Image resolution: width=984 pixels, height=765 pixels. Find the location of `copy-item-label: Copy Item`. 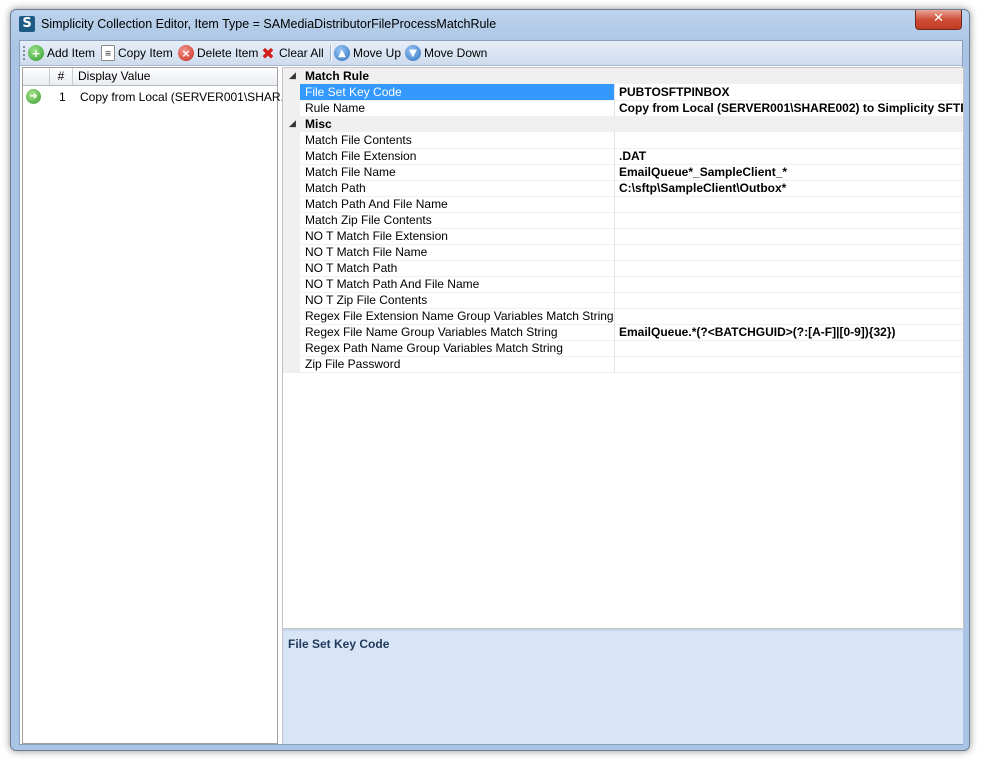

copy-item-label: Copy Item is located at coordinates (145, 53).